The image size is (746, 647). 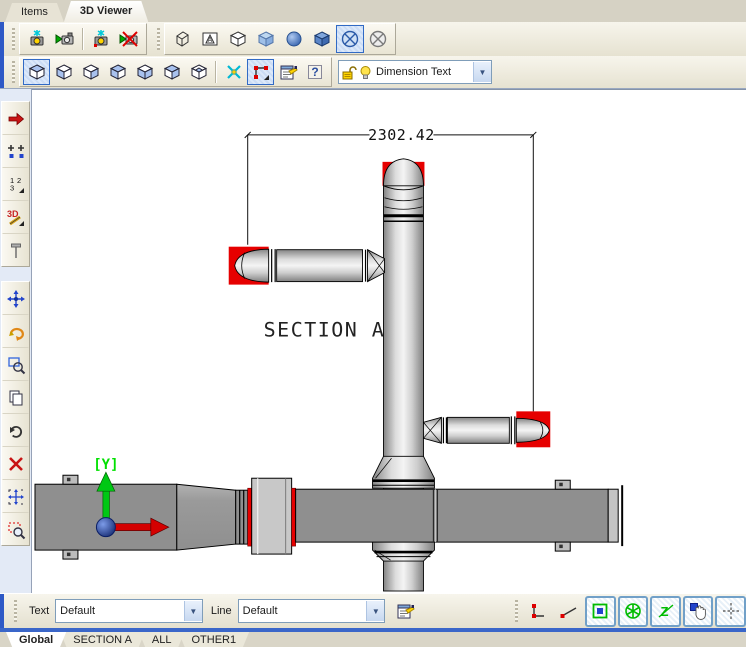 I want to click on sheet-tab-other1: OTHER1, so click(x=214, y=639).